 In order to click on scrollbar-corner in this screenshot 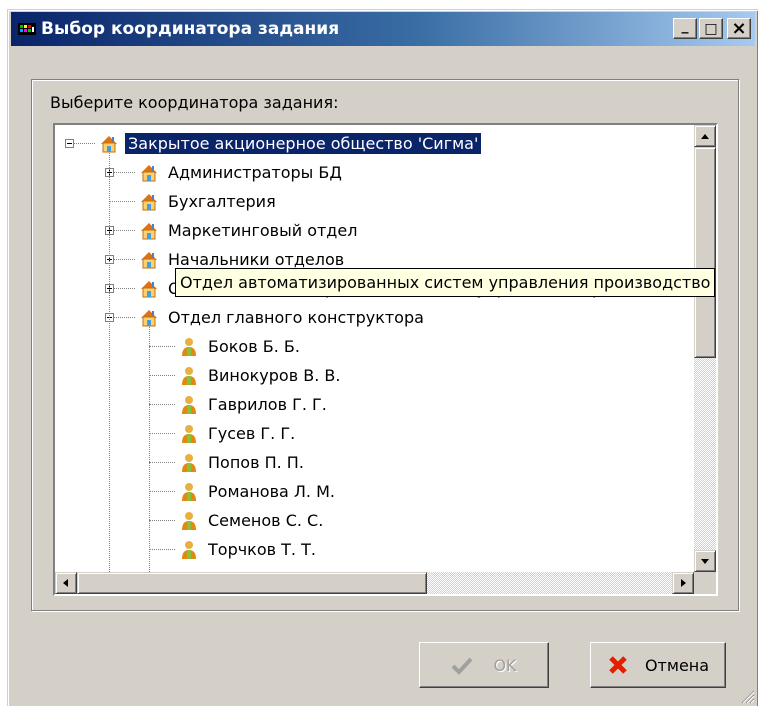, I will do `click(705, 583)`.